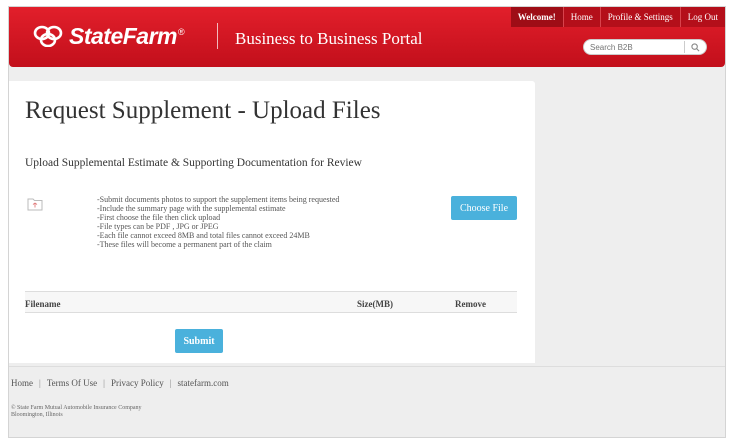  What do you see at coordinates (43, 304) in the screenshot?
I see `column-header-filename: Filename` at bounding box center [43, 304].